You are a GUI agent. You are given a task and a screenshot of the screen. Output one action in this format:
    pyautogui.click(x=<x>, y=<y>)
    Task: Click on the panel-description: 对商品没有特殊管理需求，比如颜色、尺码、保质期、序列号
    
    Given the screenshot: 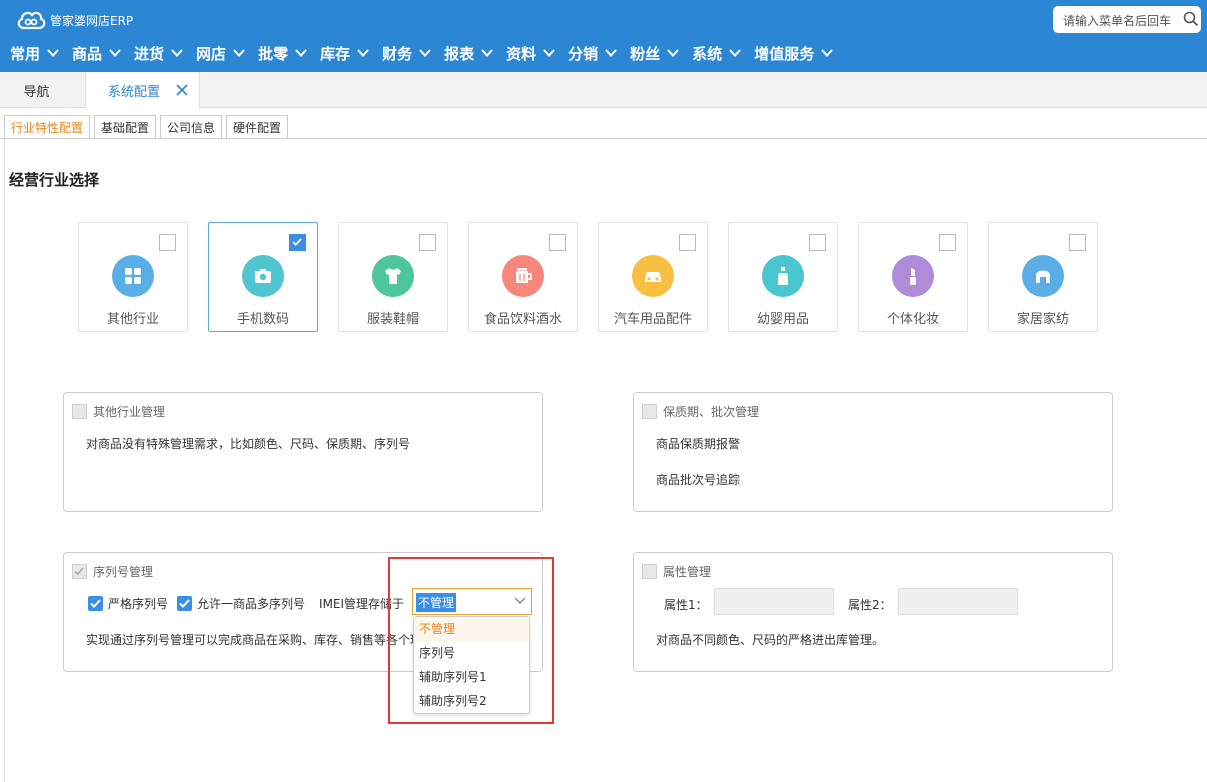 What is the action you would take?
    pyautogui.click(x=248, y=444)
    